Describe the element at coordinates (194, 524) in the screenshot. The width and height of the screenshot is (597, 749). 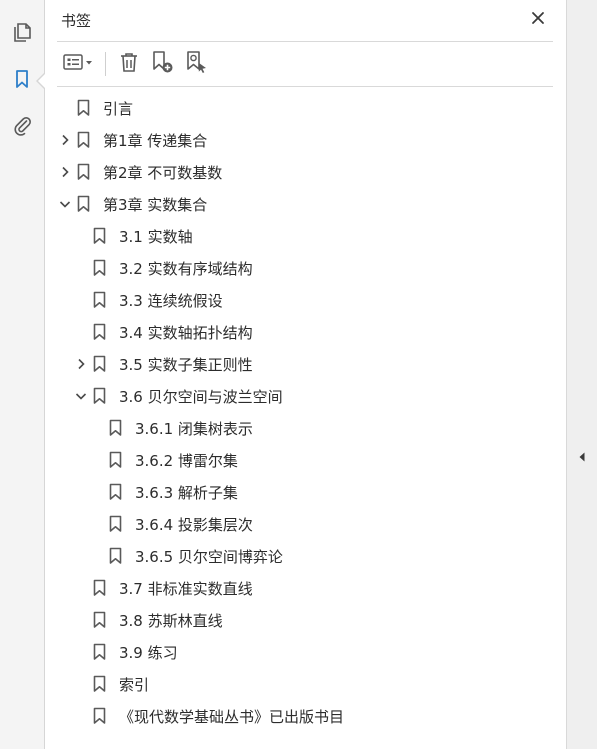
I see `bookmark-label: 3.6.4 投影集层次` at that location.